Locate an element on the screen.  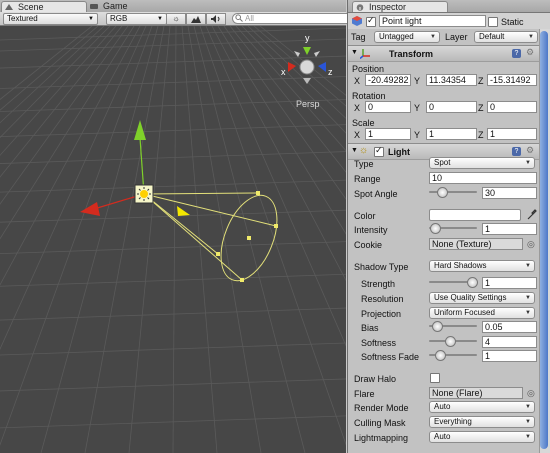
draw-halo-checkbox is located at coordinates (435, 378).